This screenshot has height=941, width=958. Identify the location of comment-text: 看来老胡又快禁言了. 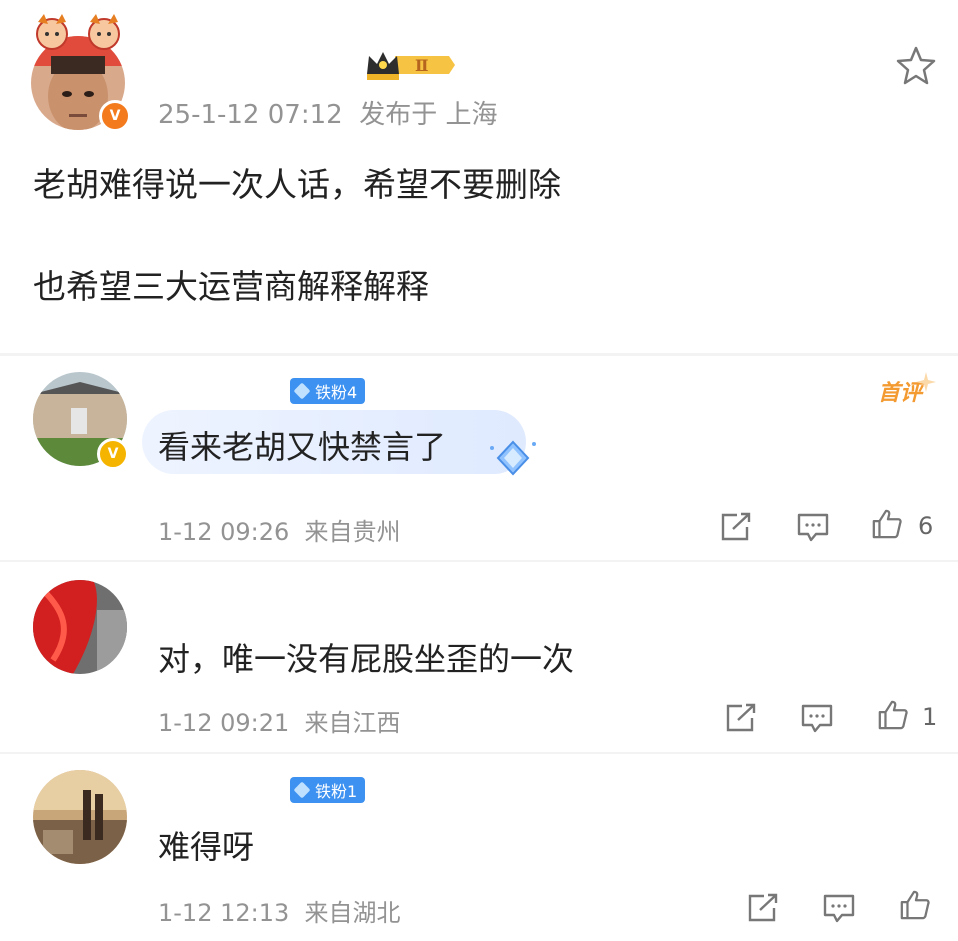
(302, 447).